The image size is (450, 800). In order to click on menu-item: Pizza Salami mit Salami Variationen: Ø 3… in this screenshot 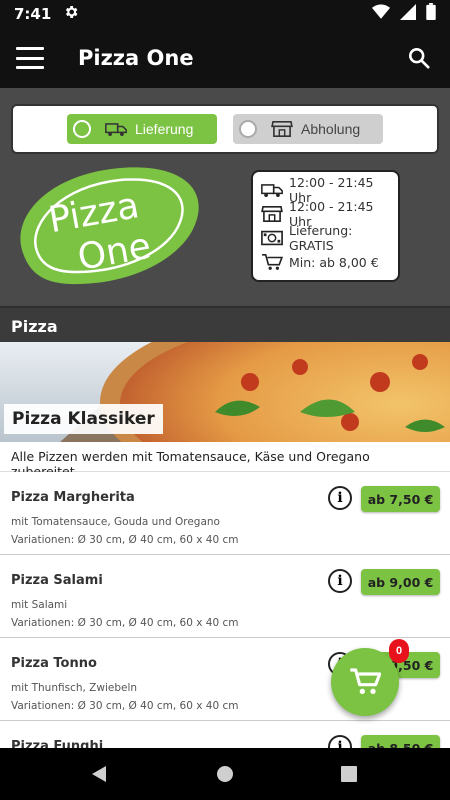, I will do `click(225, 596)`.